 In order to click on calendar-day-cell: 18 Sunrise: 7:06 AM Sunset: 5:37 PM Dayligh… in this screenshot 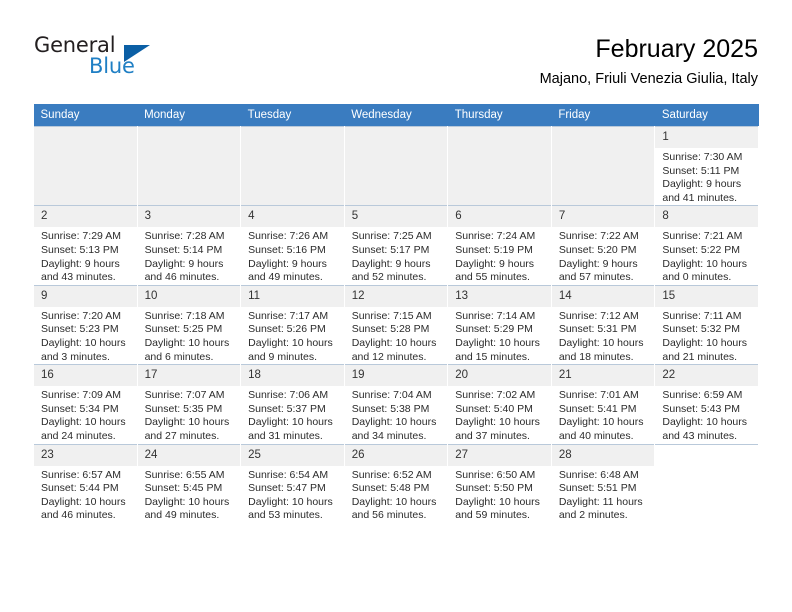, I will do `click(292, 404)`.